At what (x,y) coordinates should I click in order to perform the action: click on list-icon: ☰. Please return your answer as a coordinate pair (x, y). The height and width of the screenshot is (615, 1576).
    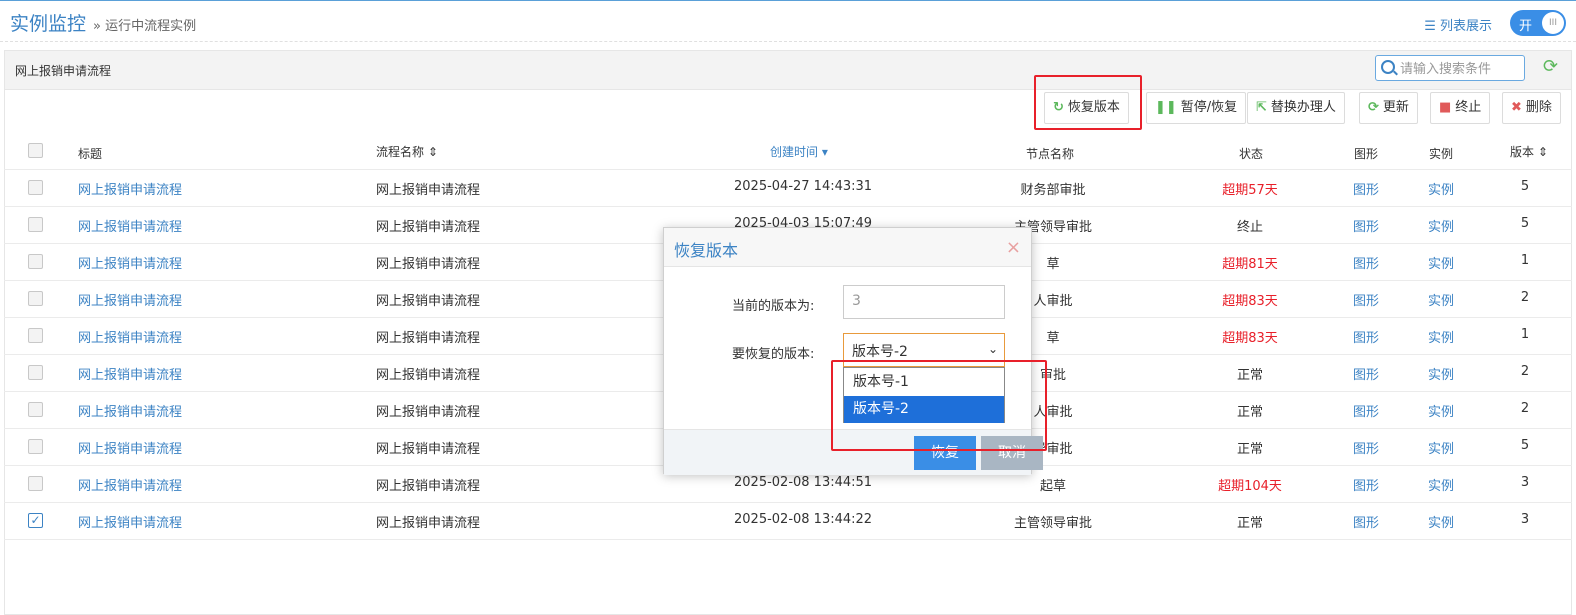
    Looking at the image, I should click on (1432, 26).